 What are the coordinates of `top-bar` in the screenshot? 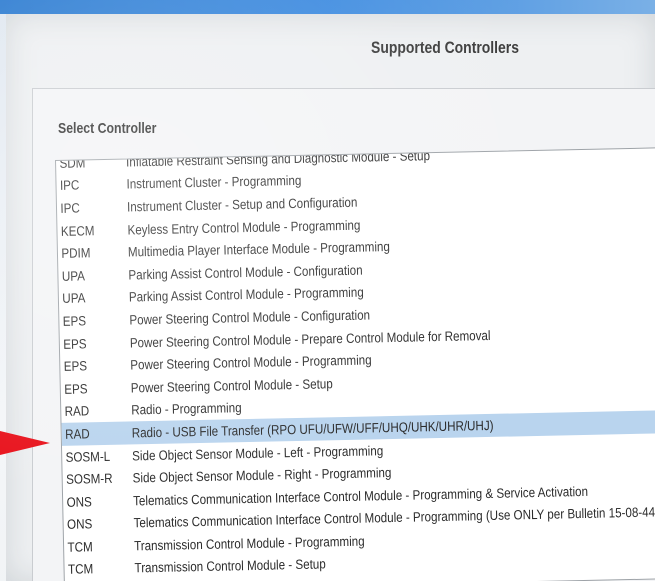 It's located at (327, 7).